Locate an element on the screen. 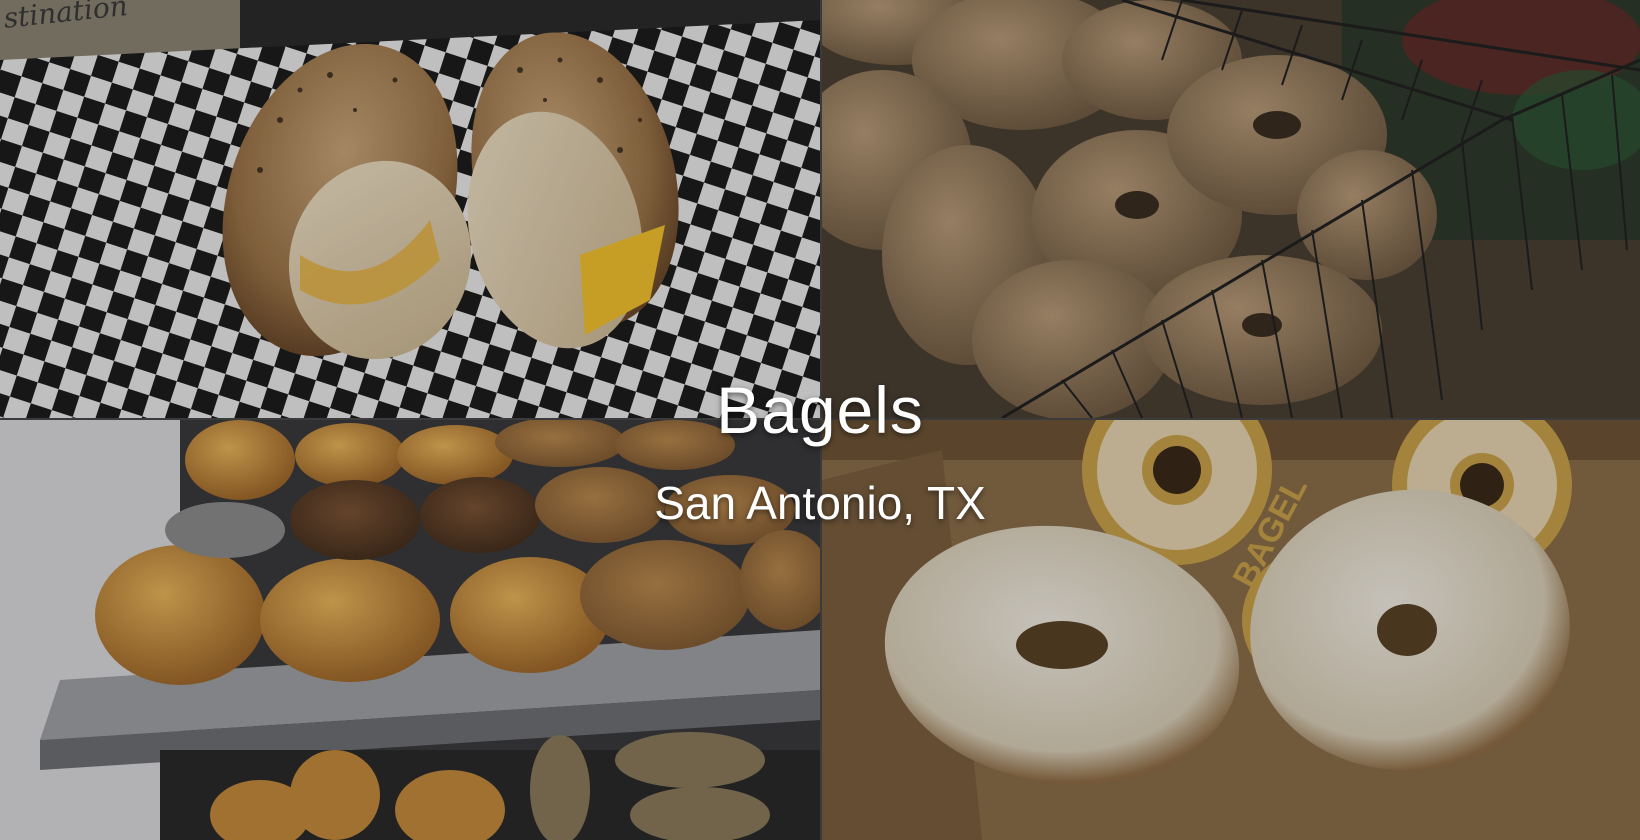 This screenshot has width=1640, height=840. location-subtitle: San Antonio, TX is located at coordinates (820, 503).